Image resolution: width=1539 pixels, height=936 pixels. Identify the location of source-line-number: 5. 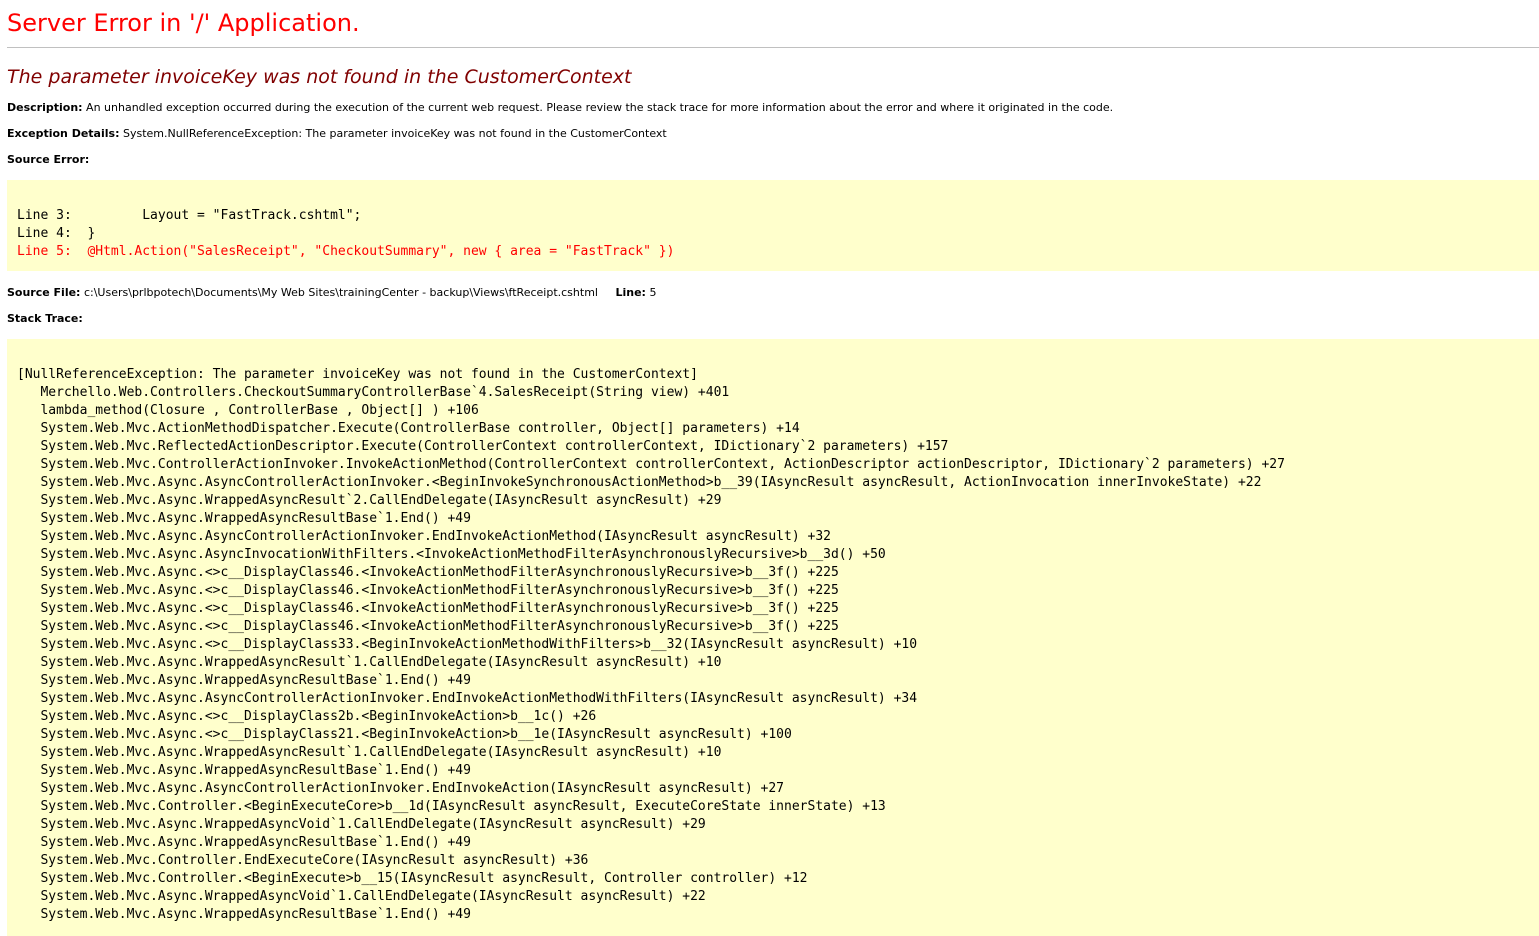
(653, 292).